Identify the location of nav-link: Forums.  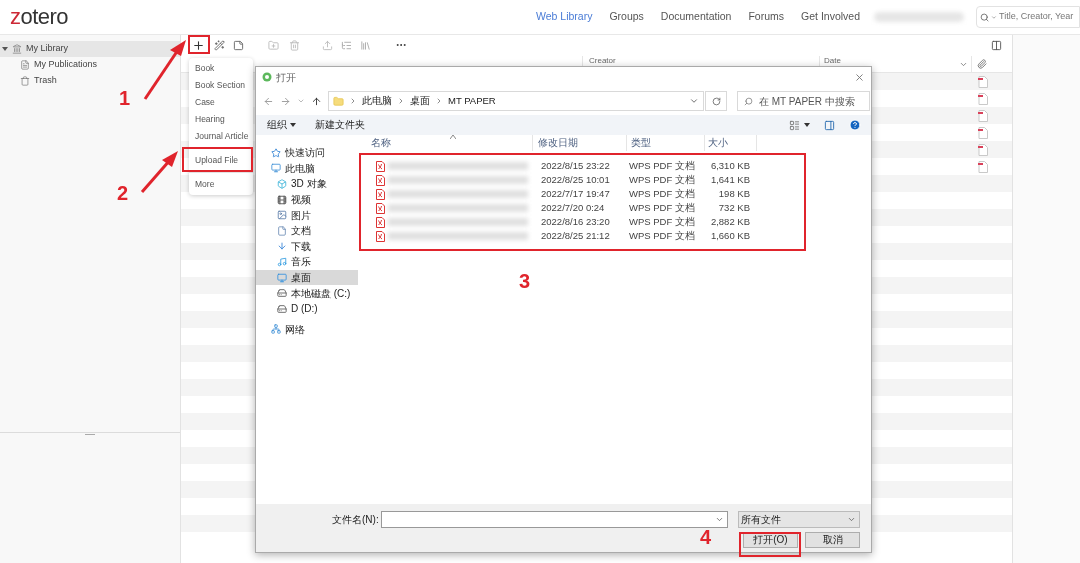
(766, 17).